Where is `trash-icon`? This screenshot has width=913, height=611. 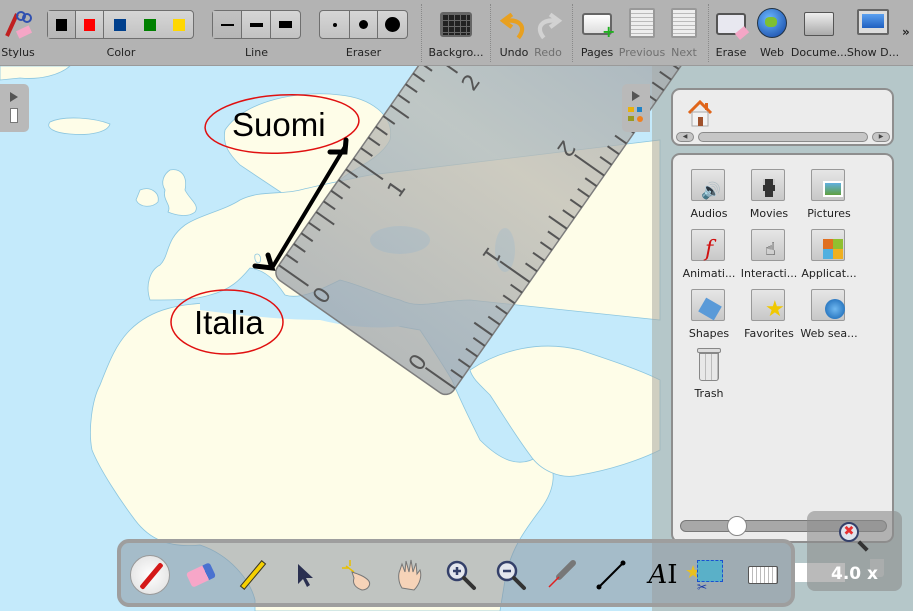
trash-icon is located at coordinates (709, 365).